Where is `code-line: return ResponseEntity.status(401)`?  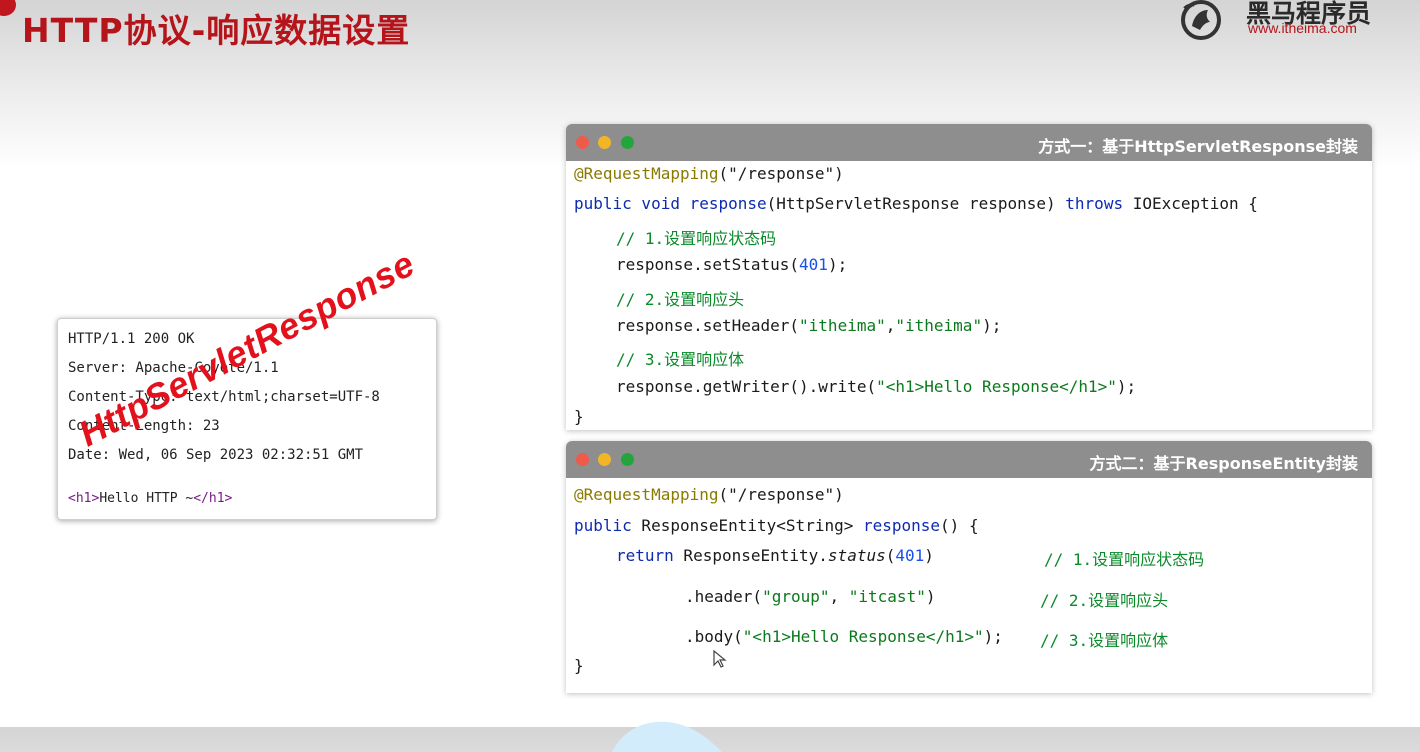
code-line: return ResponseEntity.status(401) is located at coordinates (775, 555).